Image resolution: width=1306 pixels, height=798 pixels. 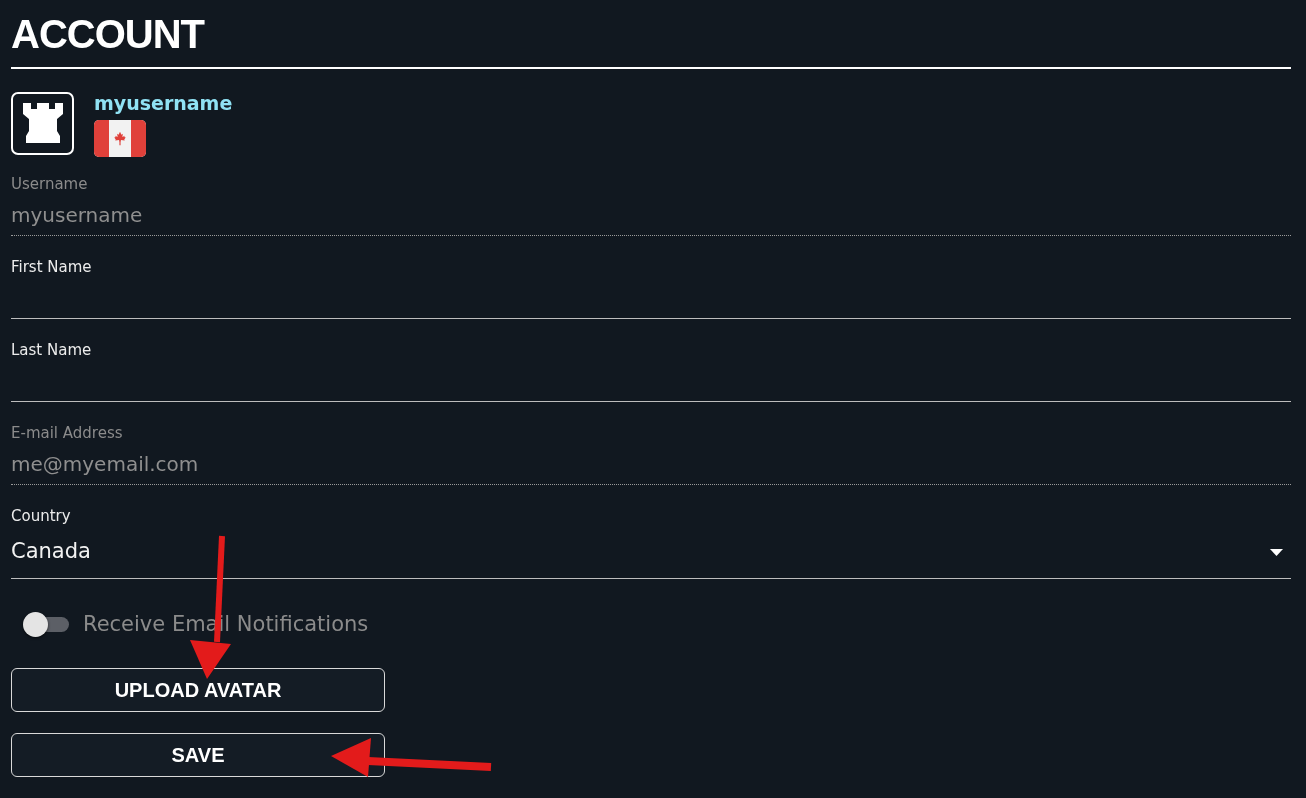 I want to click on caret-down-icon, so click(x=1276, y=552).